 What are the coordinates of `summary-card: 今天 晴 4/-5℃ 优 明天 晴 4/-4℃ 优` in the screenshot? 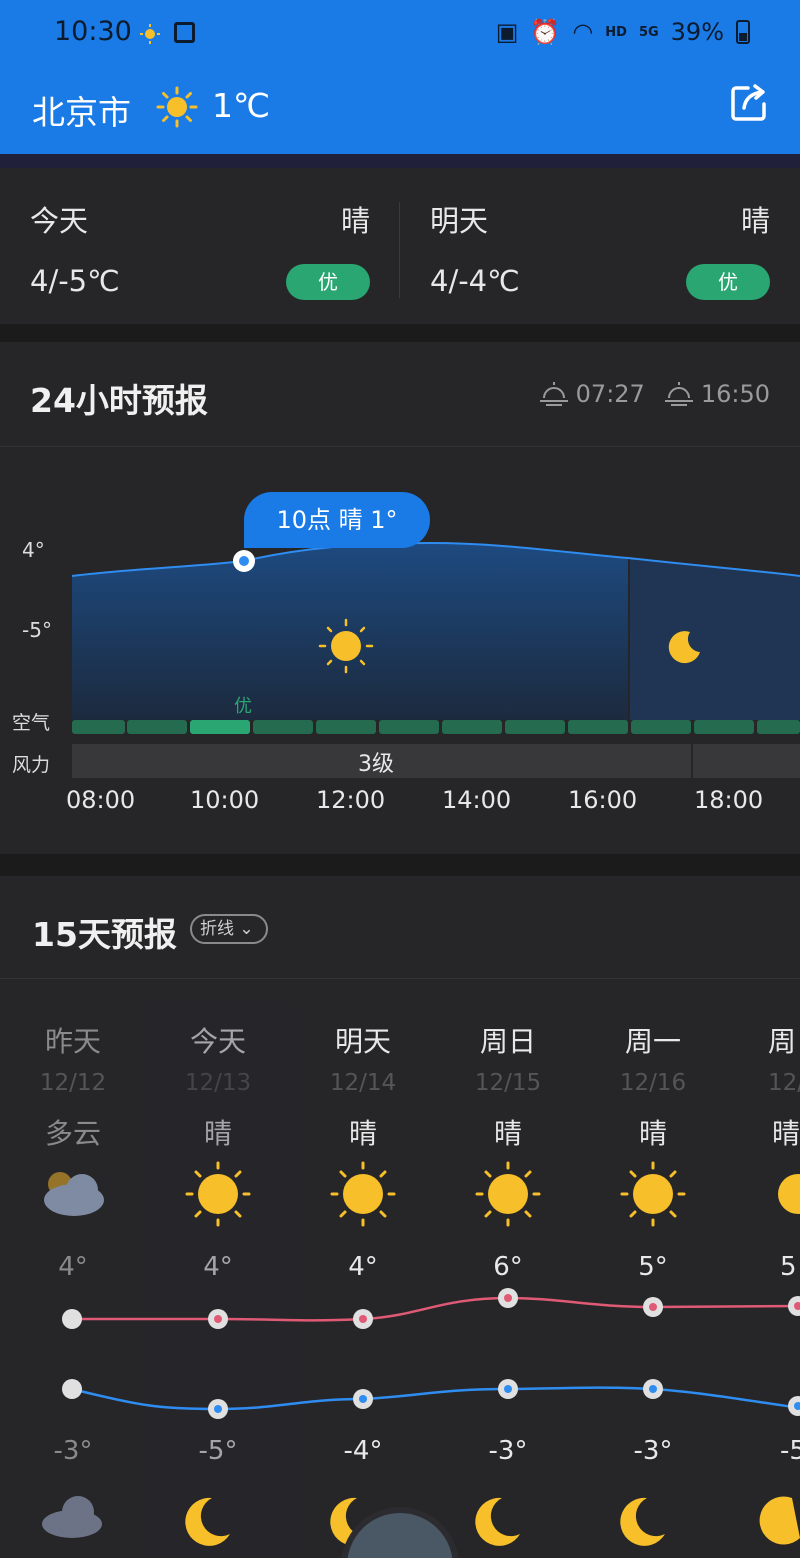 It's located at (400, 246).